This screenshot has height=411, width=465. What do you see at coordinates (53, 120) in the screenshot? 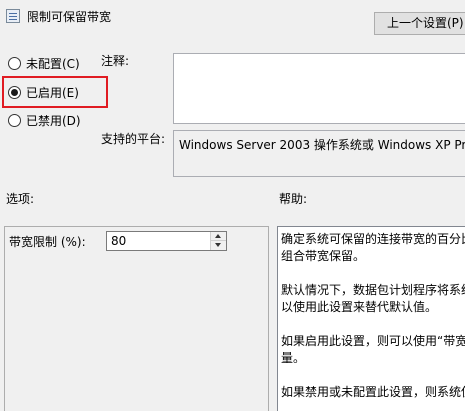
I see `radio-disabled-label: 已禁用(D)` at bounding box center [53, 120].